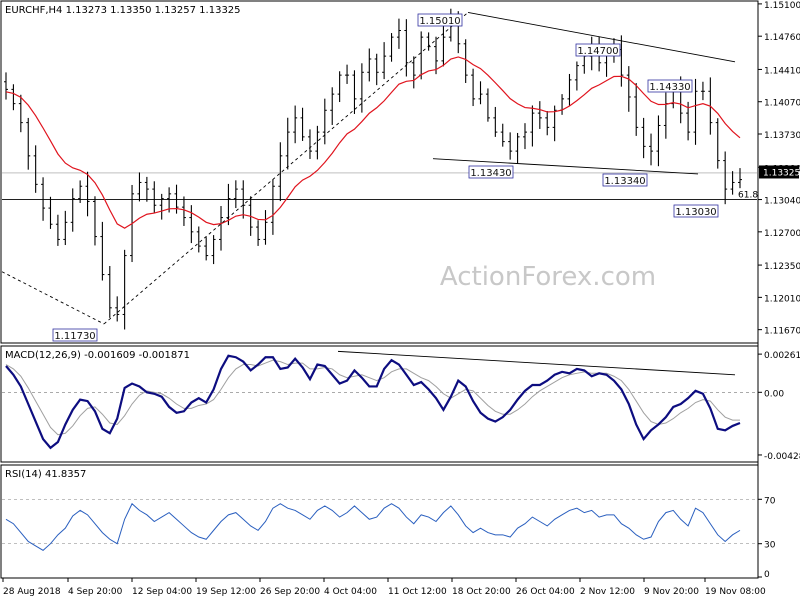 This screenshot has height=604, width=800. I want to click on current-price-label: 1.13325, so click(781, 173).